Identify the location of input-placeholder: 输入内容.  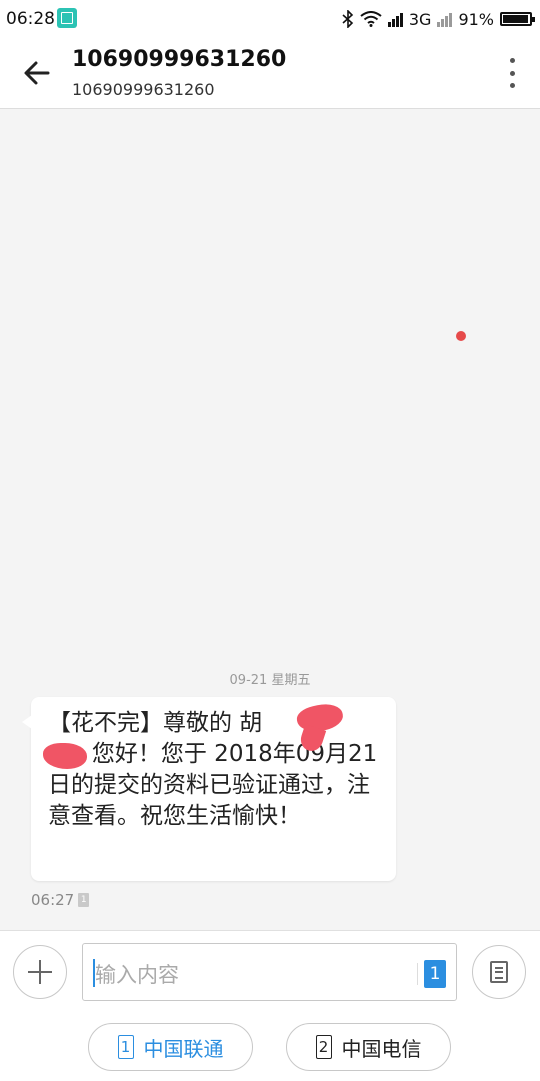
(137, 975).